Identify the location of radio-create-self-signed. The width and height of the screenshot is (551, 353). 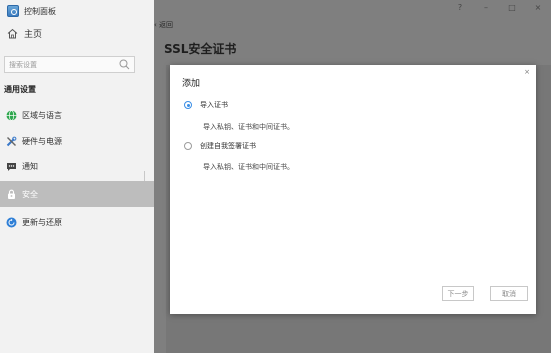
(188, 146).